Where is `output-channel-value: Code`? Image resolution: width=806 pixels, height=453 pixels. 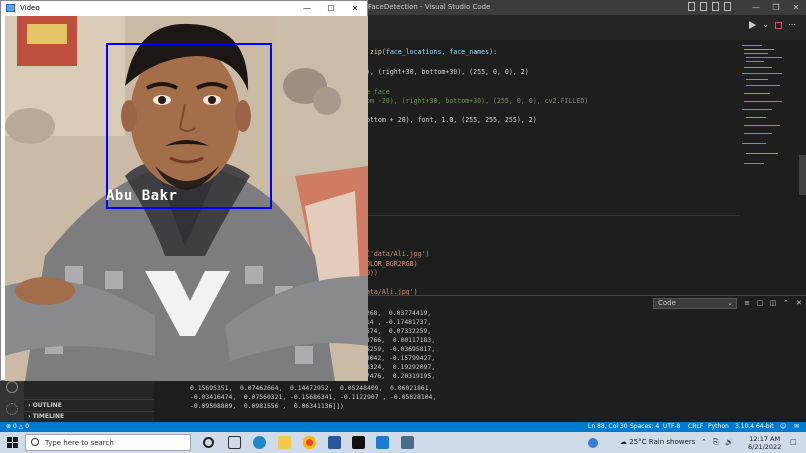 output-channel-value: Code is located at coordinates (667, 303).